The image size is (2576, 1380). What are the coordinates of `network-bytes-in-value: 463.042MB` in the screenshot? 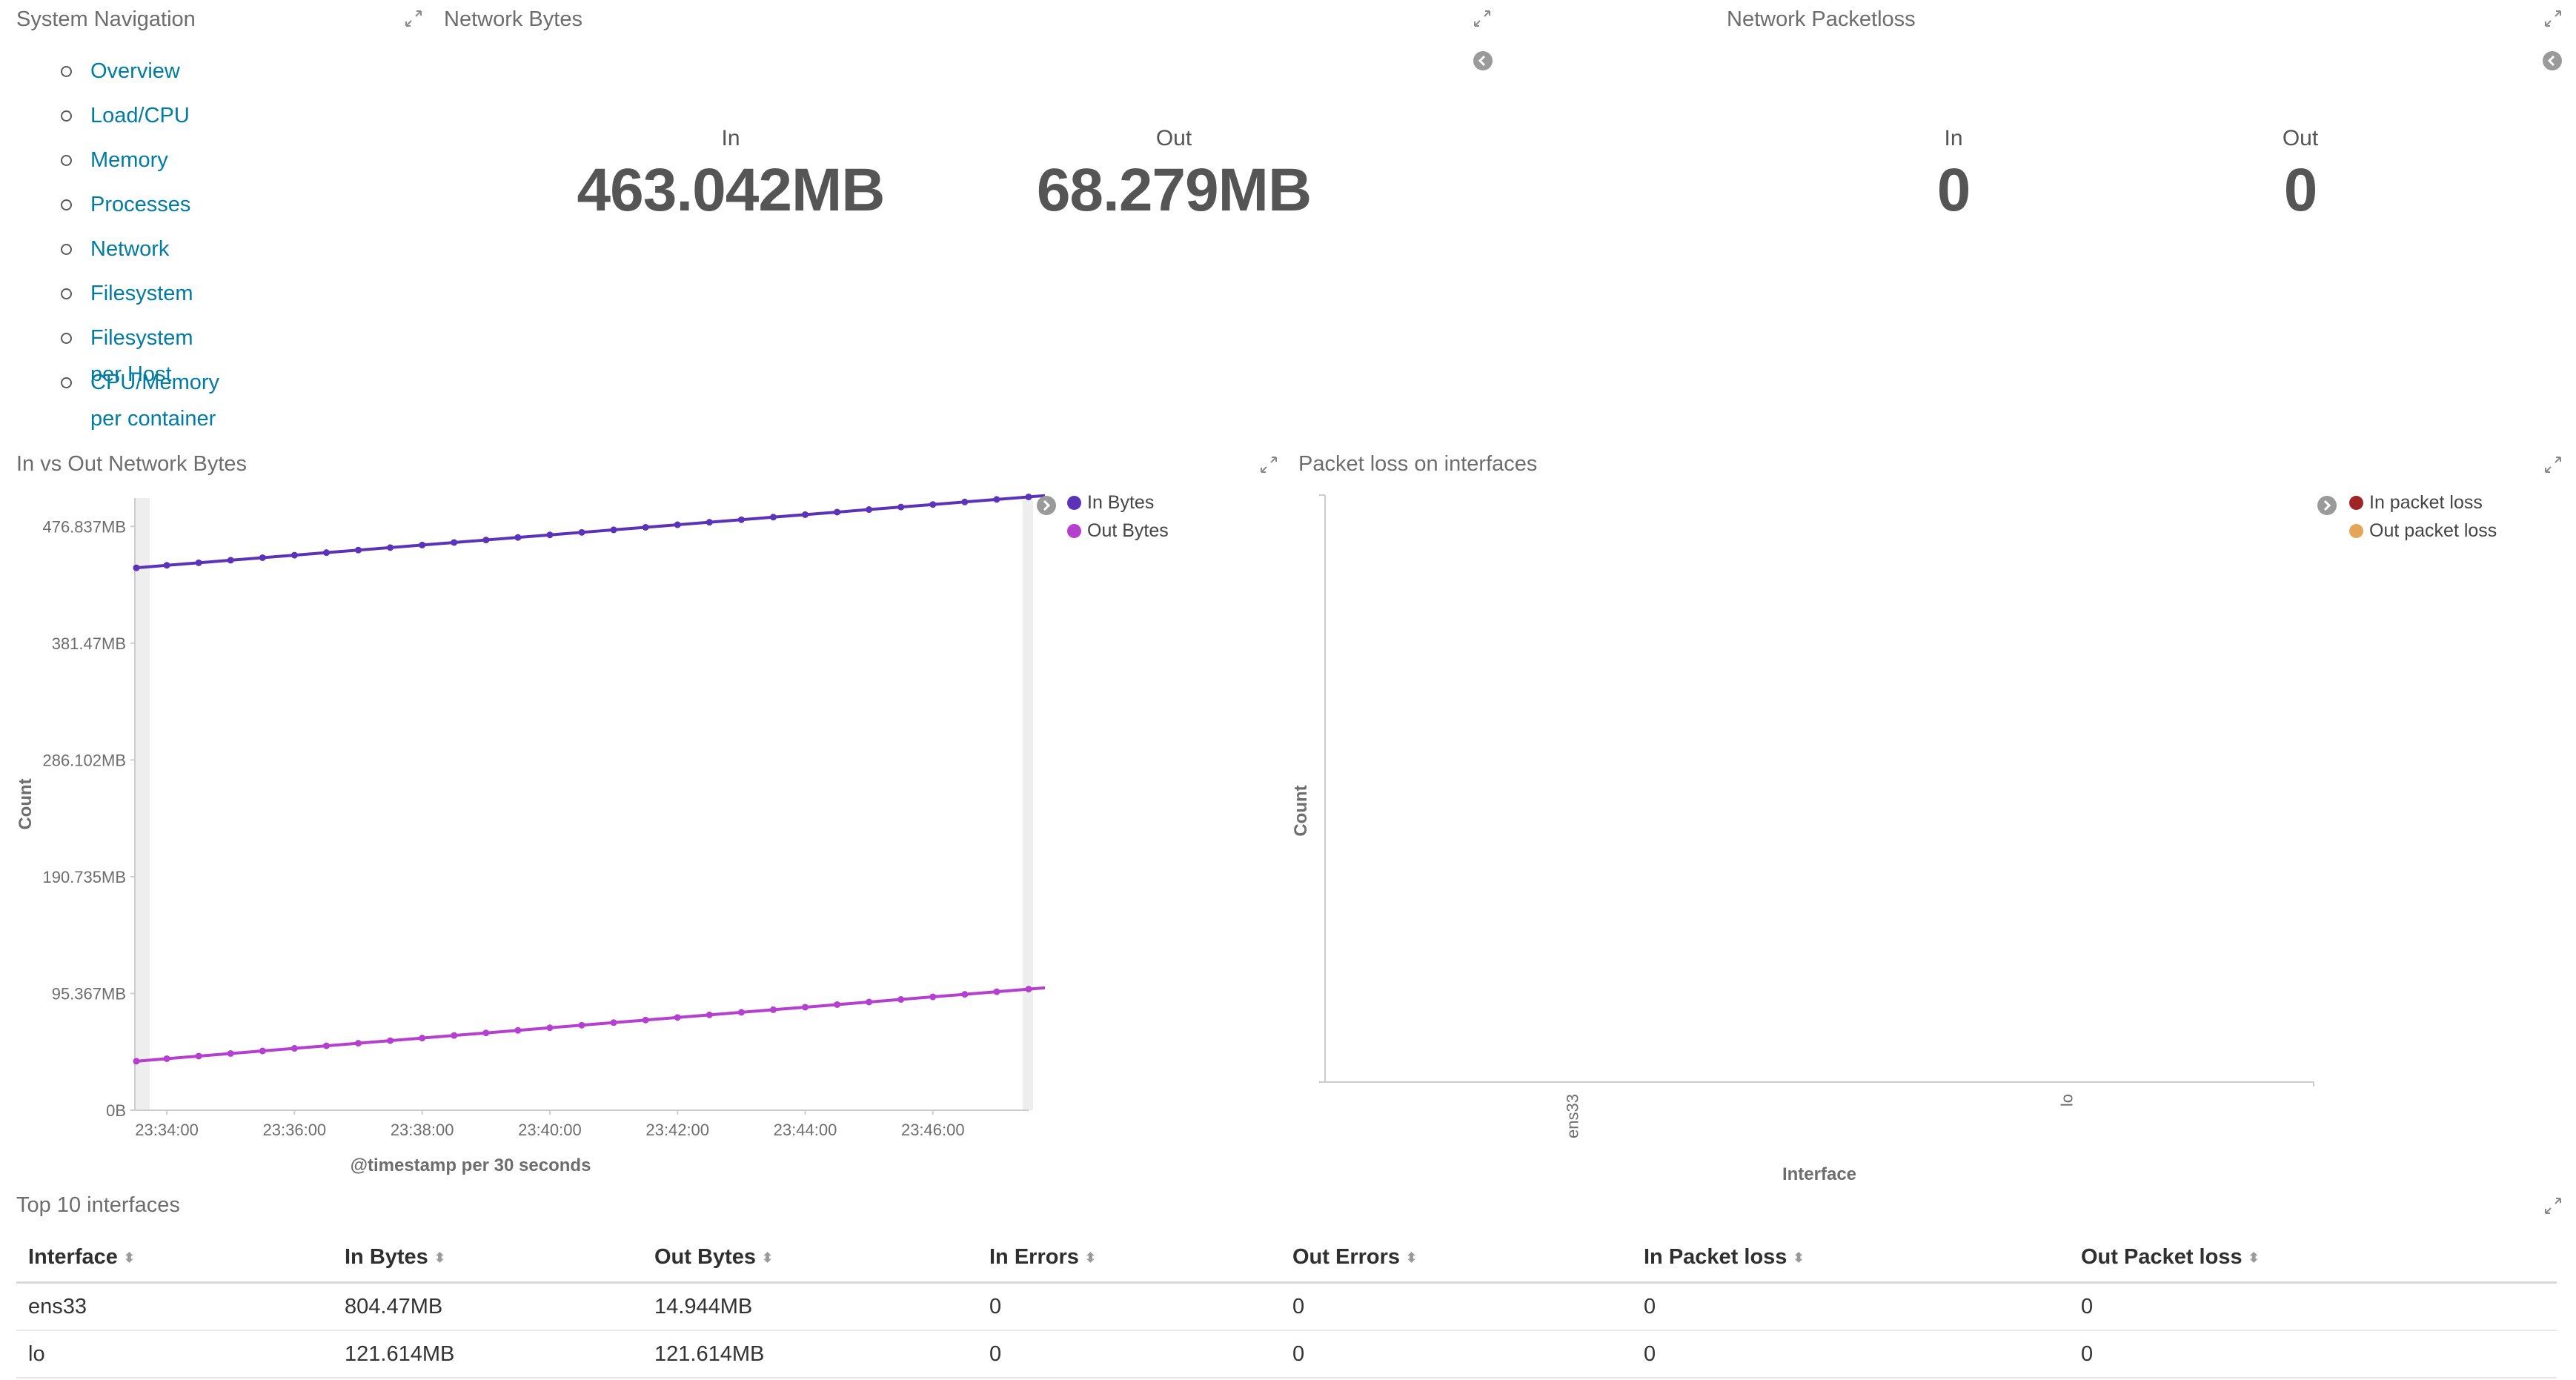 It's located at (731, 190).